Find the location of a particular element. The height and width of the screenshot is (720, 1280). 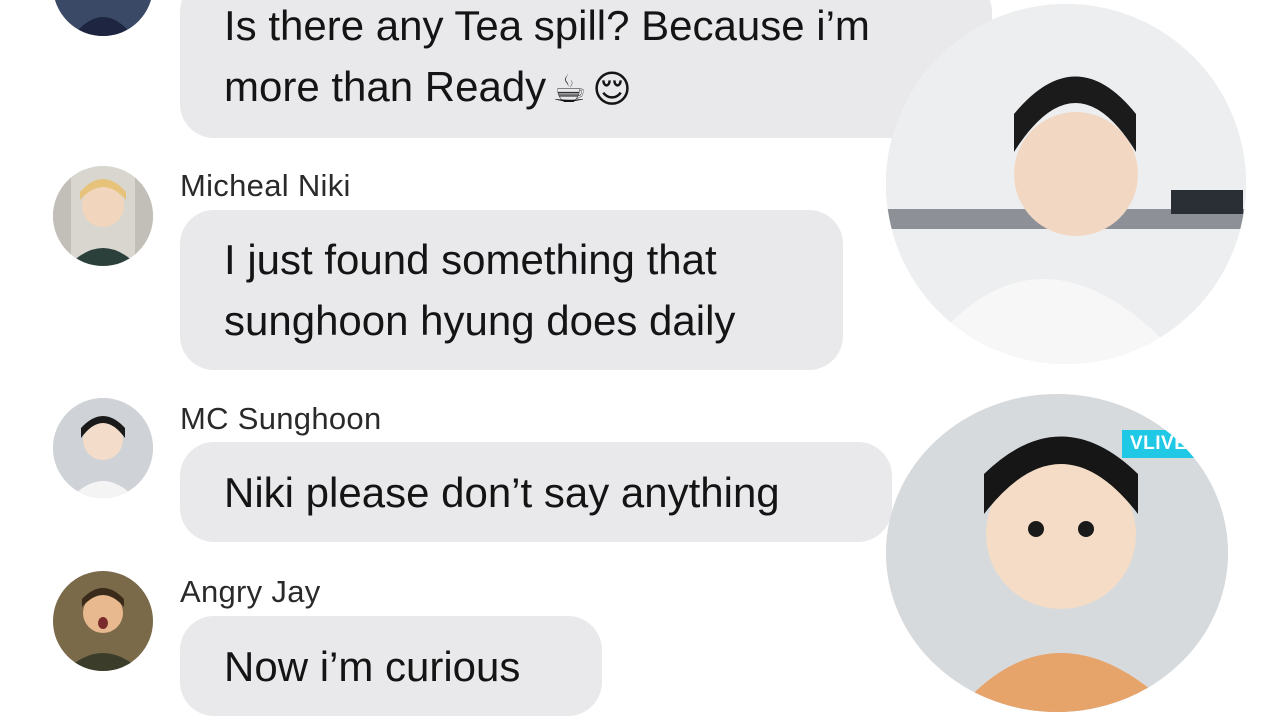

message-bubble: Now i’m curious is located at coordinates (391, 666).